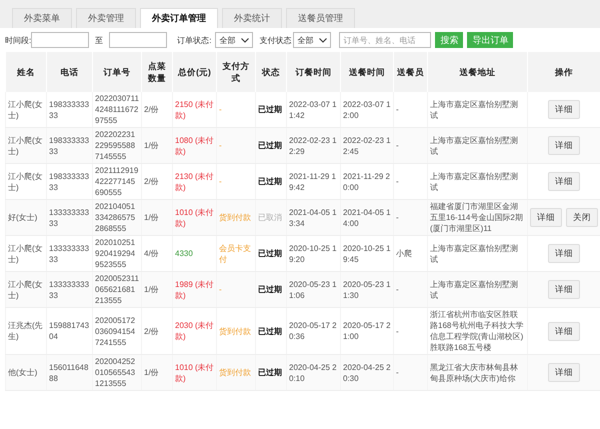 Image resolution: width=600 pixels, height=429 pixels. Describe the element at coordinates (99, 40) in the screenshot. I see `to-label: 至` at that location.